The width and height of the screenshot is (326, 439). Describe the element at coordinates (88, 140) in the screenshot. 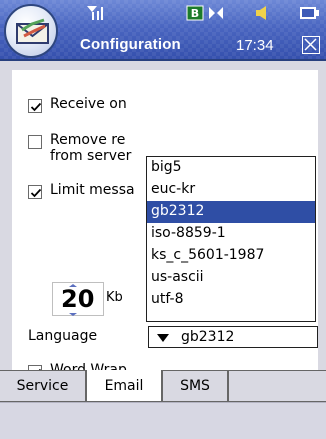

I see `remove-label-line1: Remove re` at that location.